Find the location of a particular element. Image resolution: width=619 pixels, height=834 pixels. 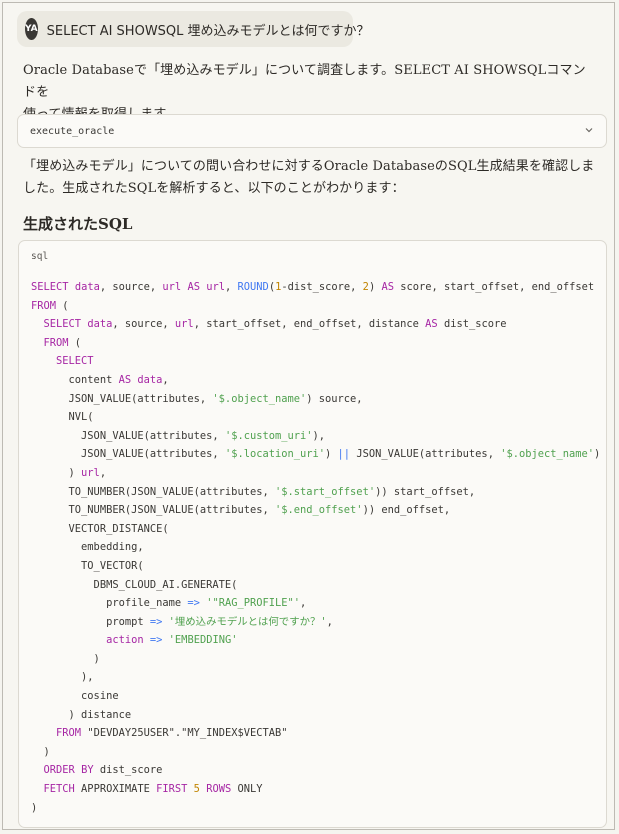

user-avatar: YA is located at coordinates (31, 29).